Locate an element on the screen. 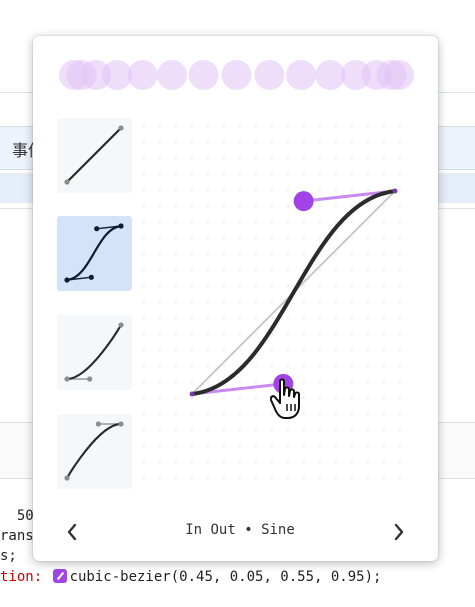 Image resolution: width=475 pixels, height=607 pixels. easing-name-label: In Out • Sine is located at coordinates (240, 530).